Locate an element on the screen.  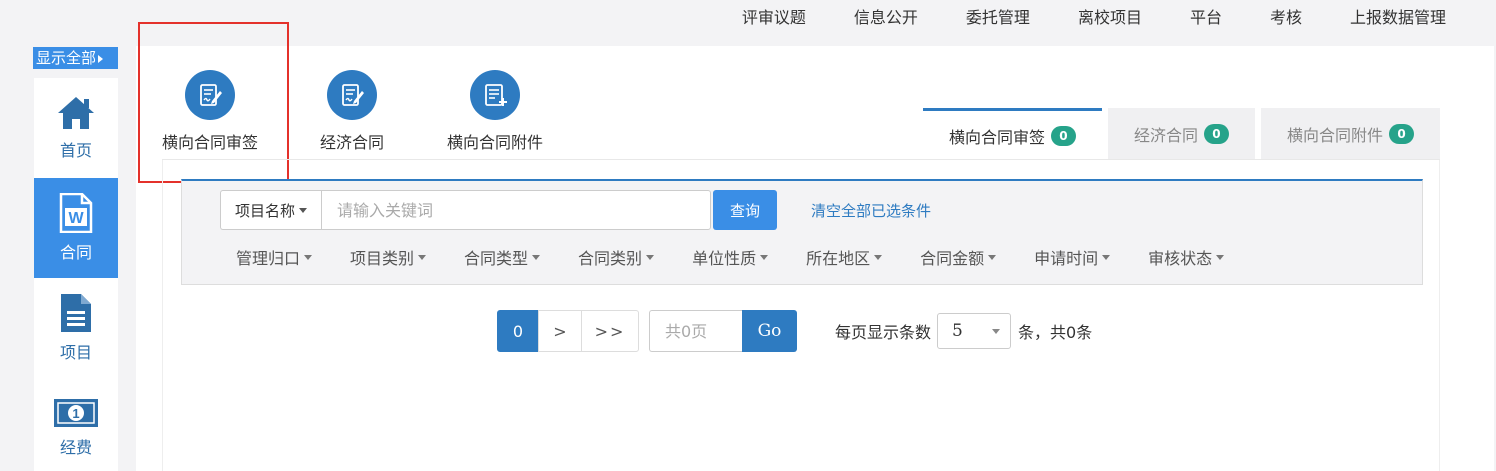
svg-text: 1 is located at coordinates (75, 413).